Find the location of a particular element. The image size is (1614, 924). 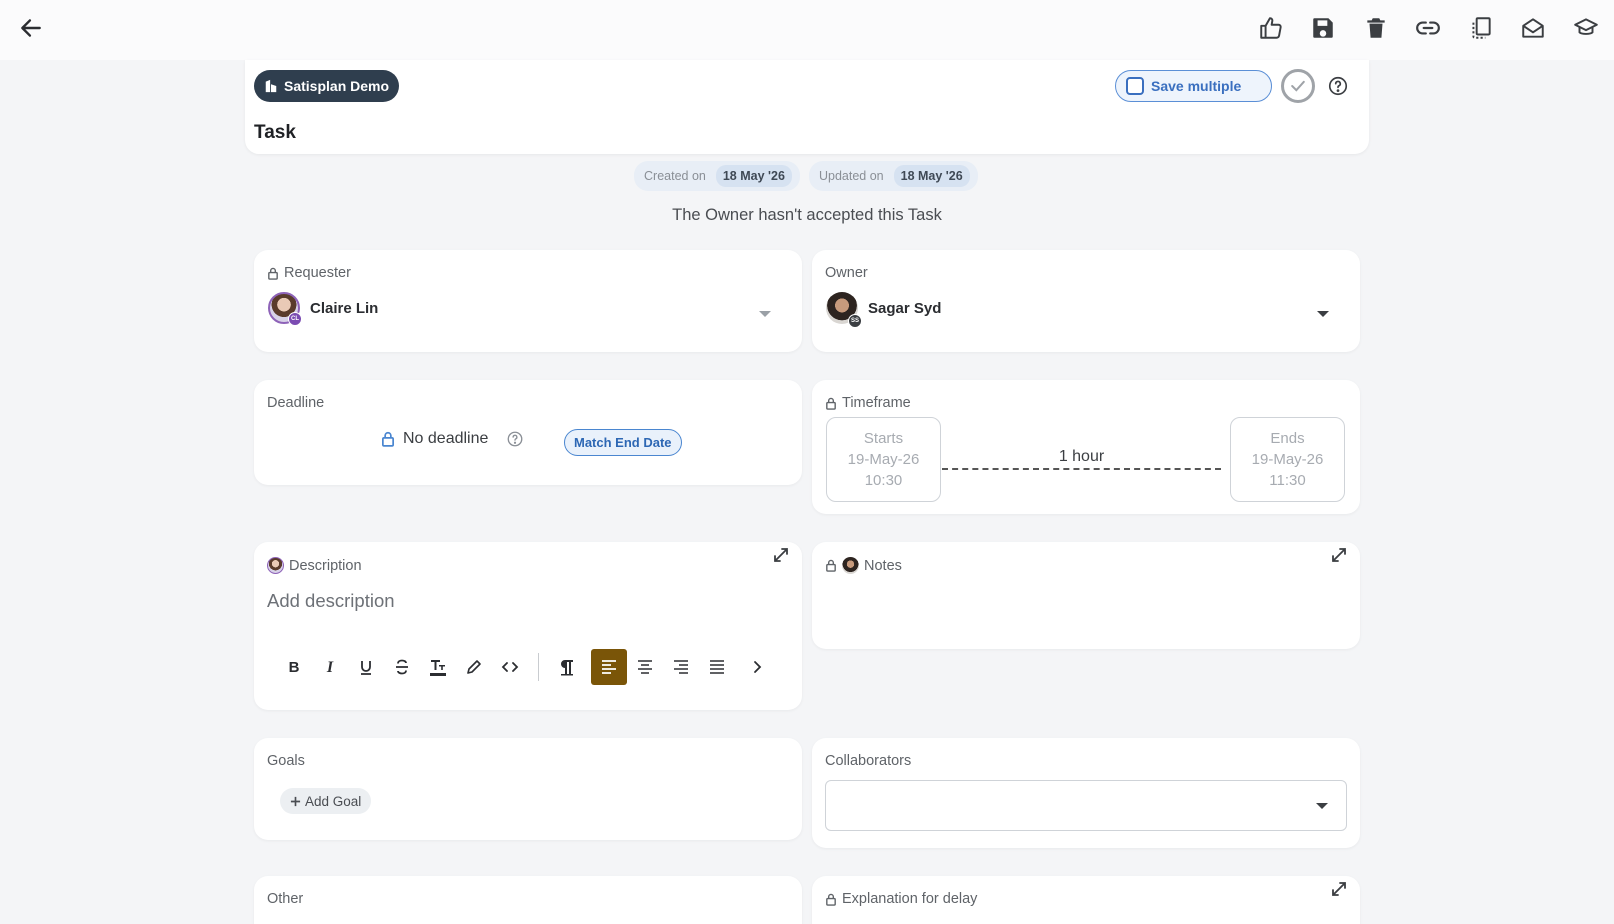

description-label: Description is located at coordinates (325, 565).